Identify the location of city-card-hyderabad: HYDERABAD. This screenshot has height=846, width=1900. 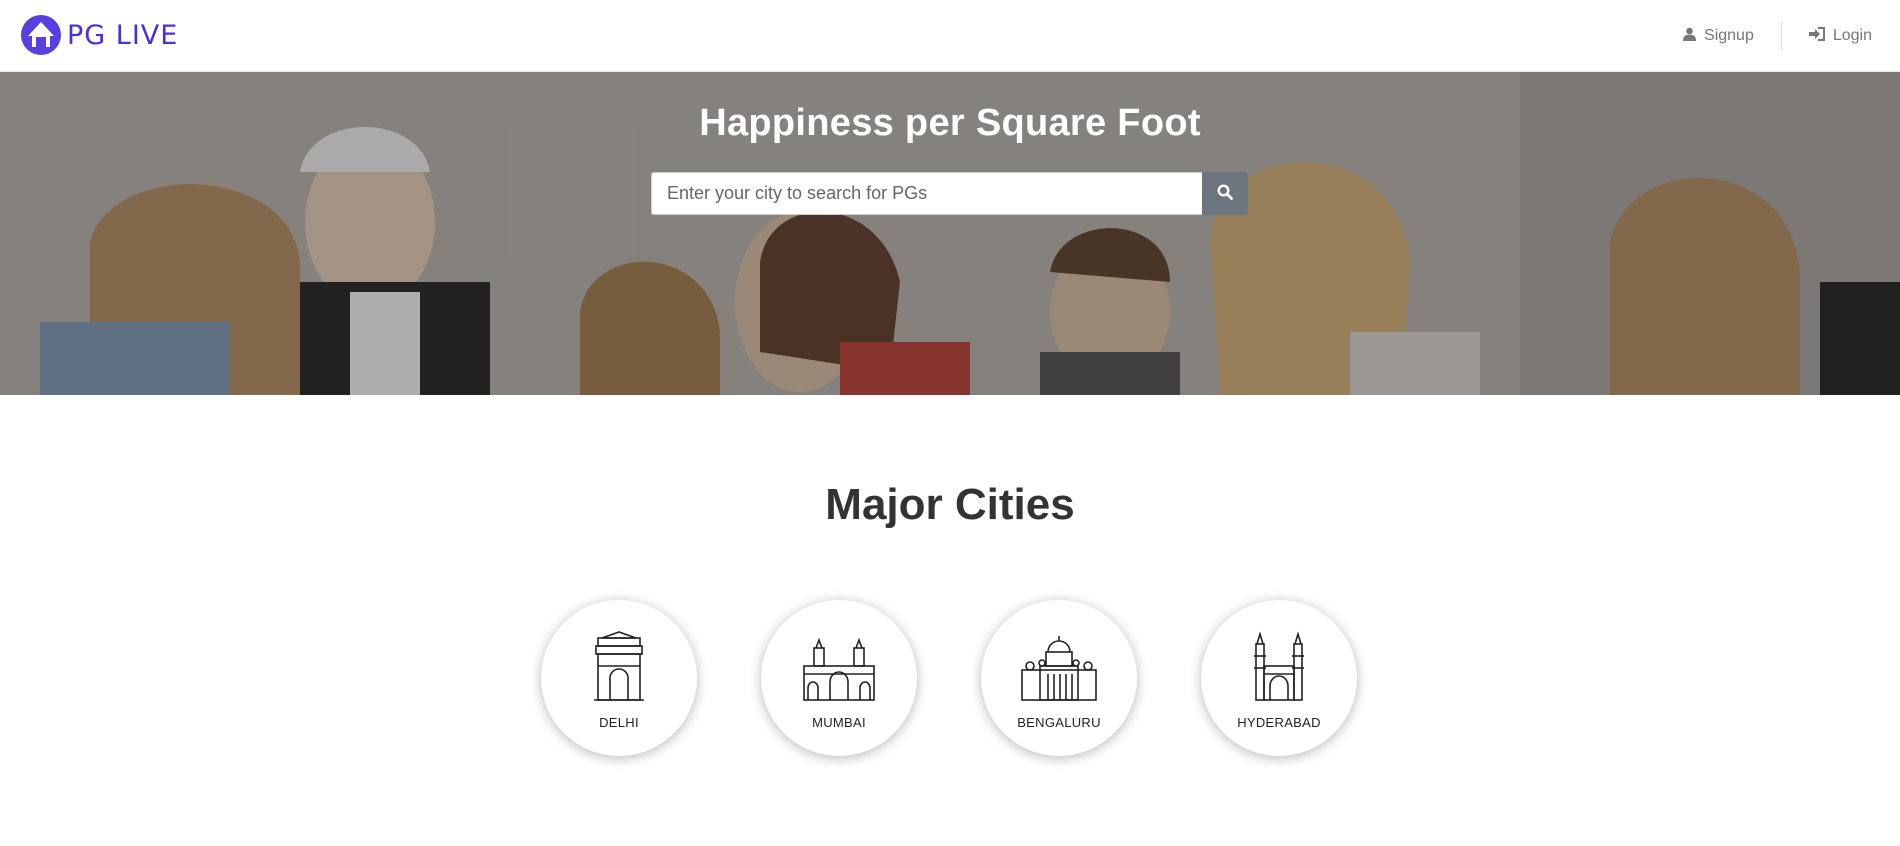
(1279, 678).